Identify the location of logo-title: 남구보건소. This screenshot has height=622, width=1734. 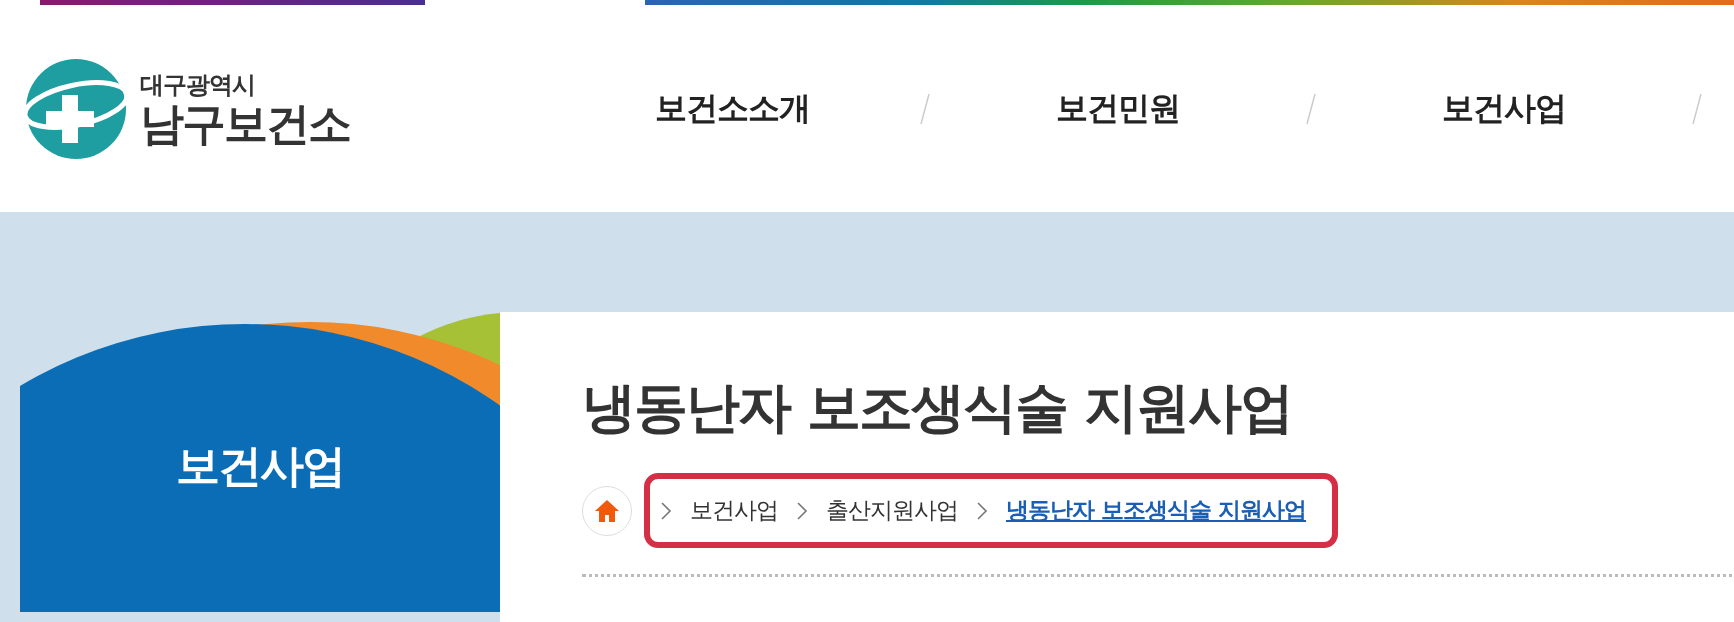
(245, 124).